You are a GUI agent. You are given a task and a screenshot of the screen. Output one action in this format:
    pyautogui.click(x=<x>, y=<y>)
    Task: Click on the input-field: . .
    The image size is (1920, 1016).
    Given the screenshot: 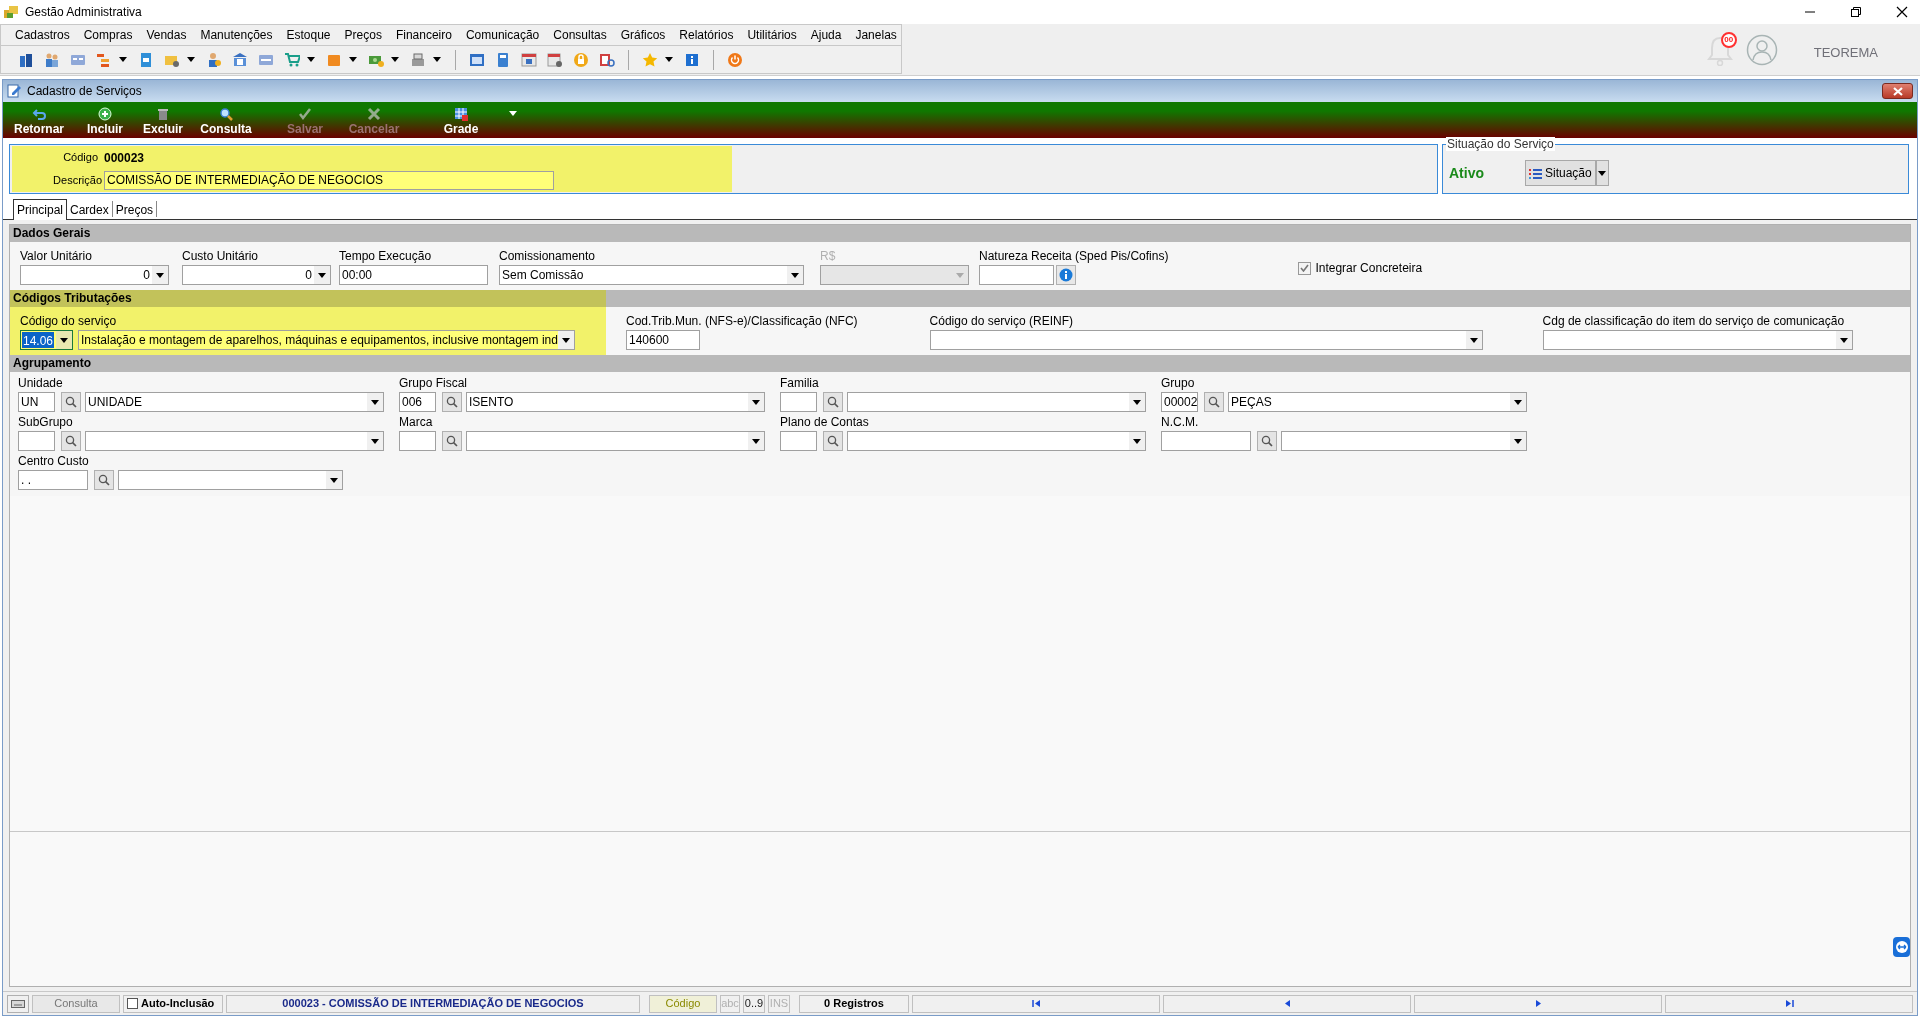 What is the action you would take?
    pyautogui.click(x=53, y=480)
    